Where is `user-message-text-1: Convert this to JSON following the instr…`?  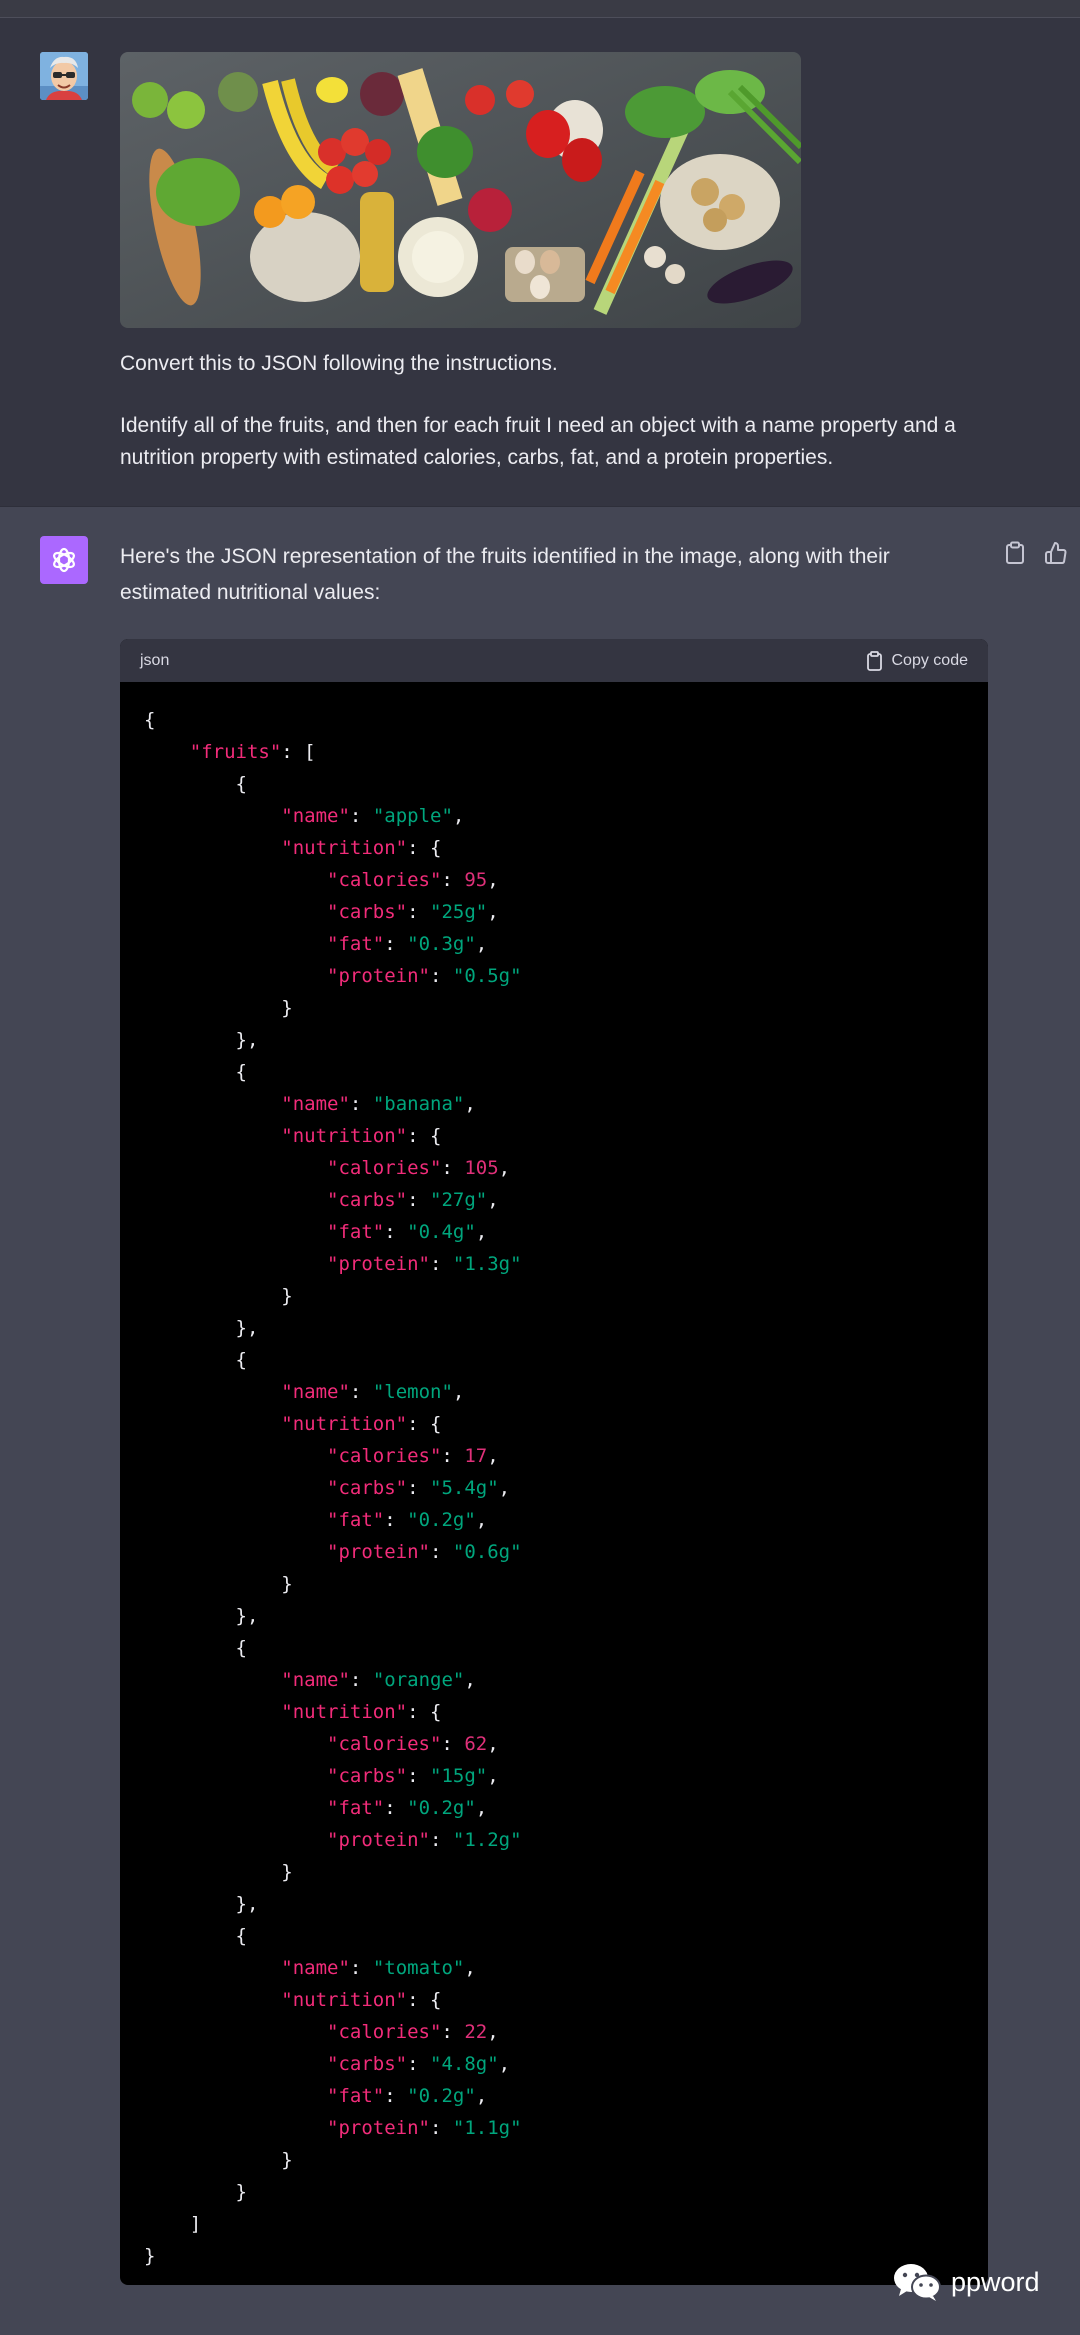
user-message-text-1: Convert this to JSON following the instr… is located at coordinates (339, 363).